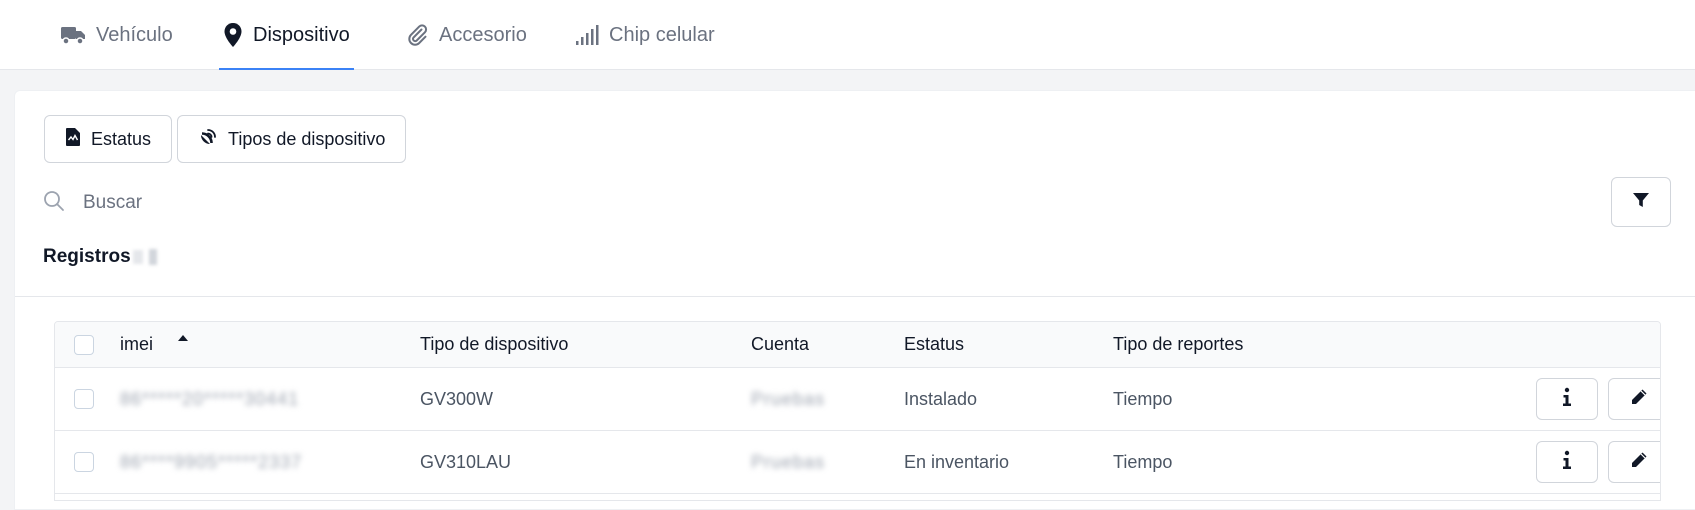 This screenshot has width=1695, height=510. I want to click on tab-chip-celular-label: Chip celular, so click(662, 34).